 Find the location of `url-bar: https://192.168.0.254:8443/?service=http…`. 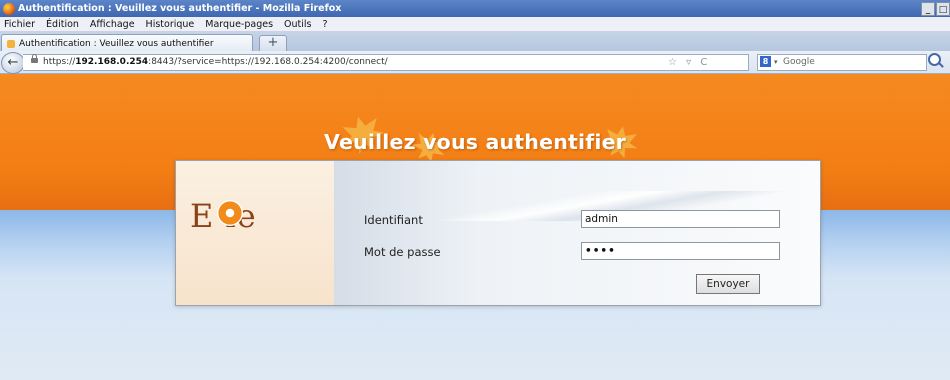

url-bar: https://192.168.0.254:8443/?service=http… is located at coordinates (386, 62).